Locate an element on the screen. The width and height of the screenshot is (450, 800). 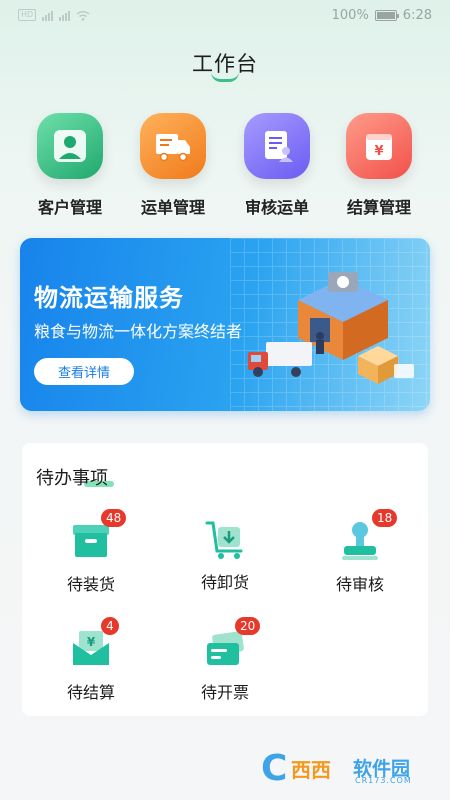
view-details-button: 查看详情 is located at coordinates (84, 371).